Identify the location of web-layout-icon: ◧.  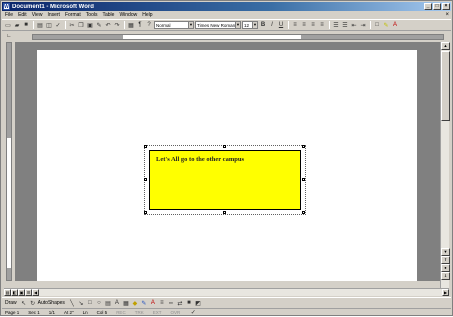
(14, 292).